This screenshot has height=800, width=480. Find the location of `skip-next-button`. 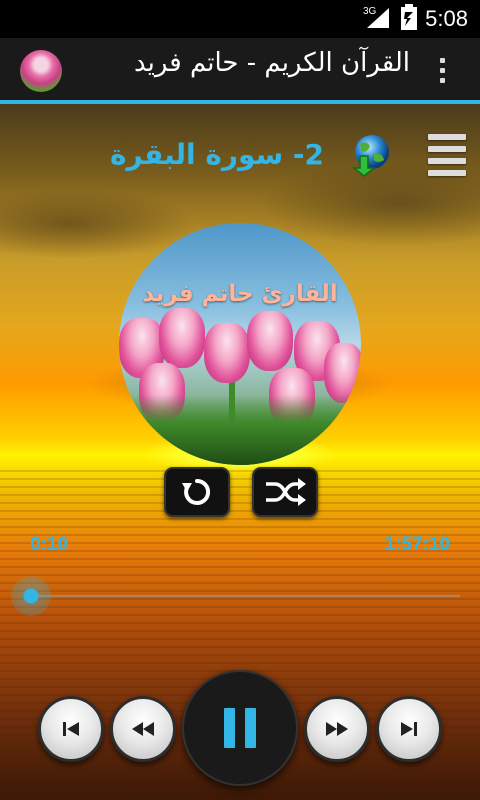

skip-next-button is located at coordinates (409, 729).